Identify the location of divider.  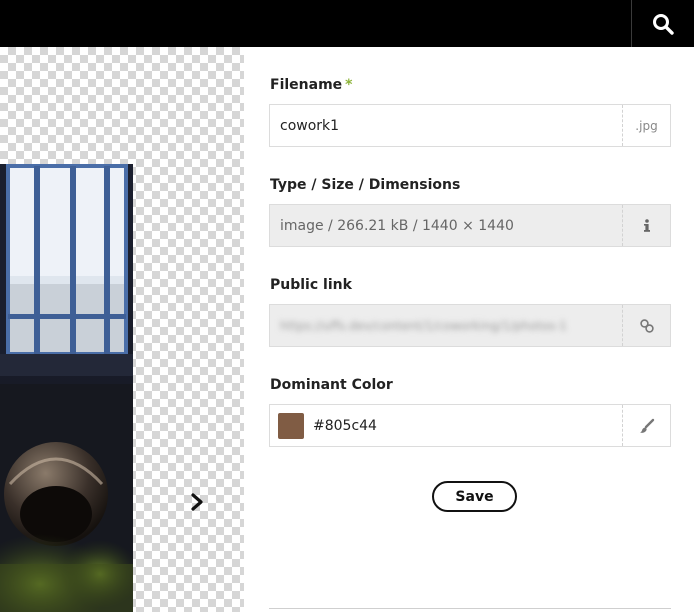
(470, 608).